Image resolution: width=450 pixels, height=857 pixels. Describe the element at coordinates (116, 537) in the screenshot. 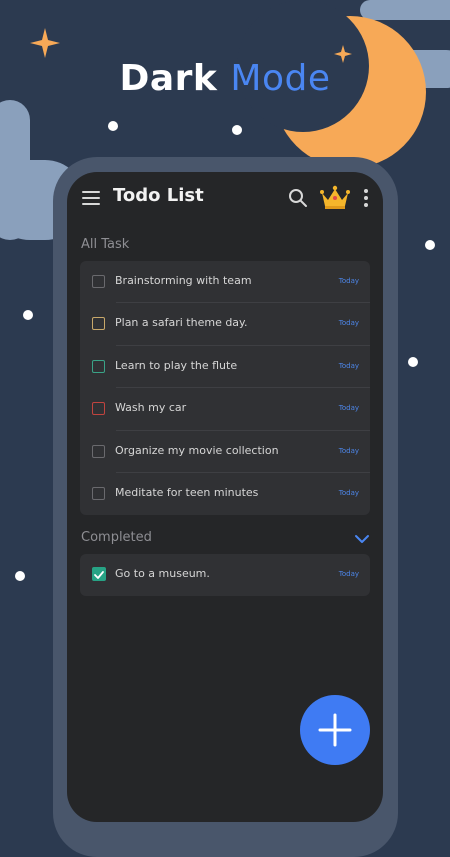

I see `completed-label: Completed` at that location.